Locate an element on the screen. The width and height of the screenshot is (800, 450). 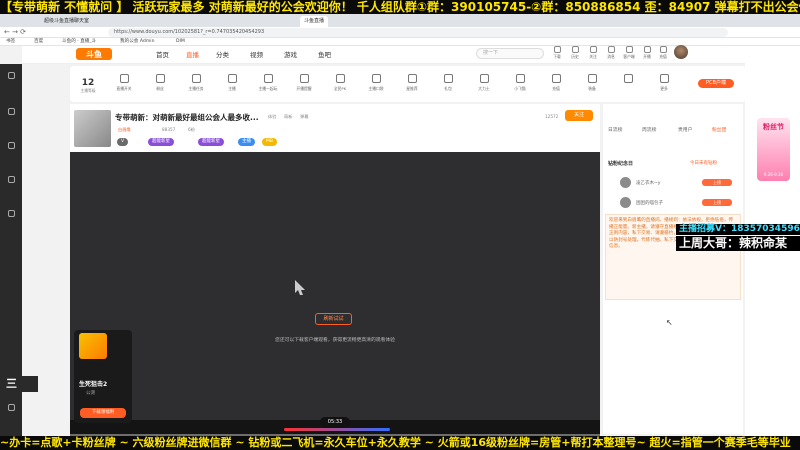
bookmark-item: DIM is located at coordinates (180, 42).